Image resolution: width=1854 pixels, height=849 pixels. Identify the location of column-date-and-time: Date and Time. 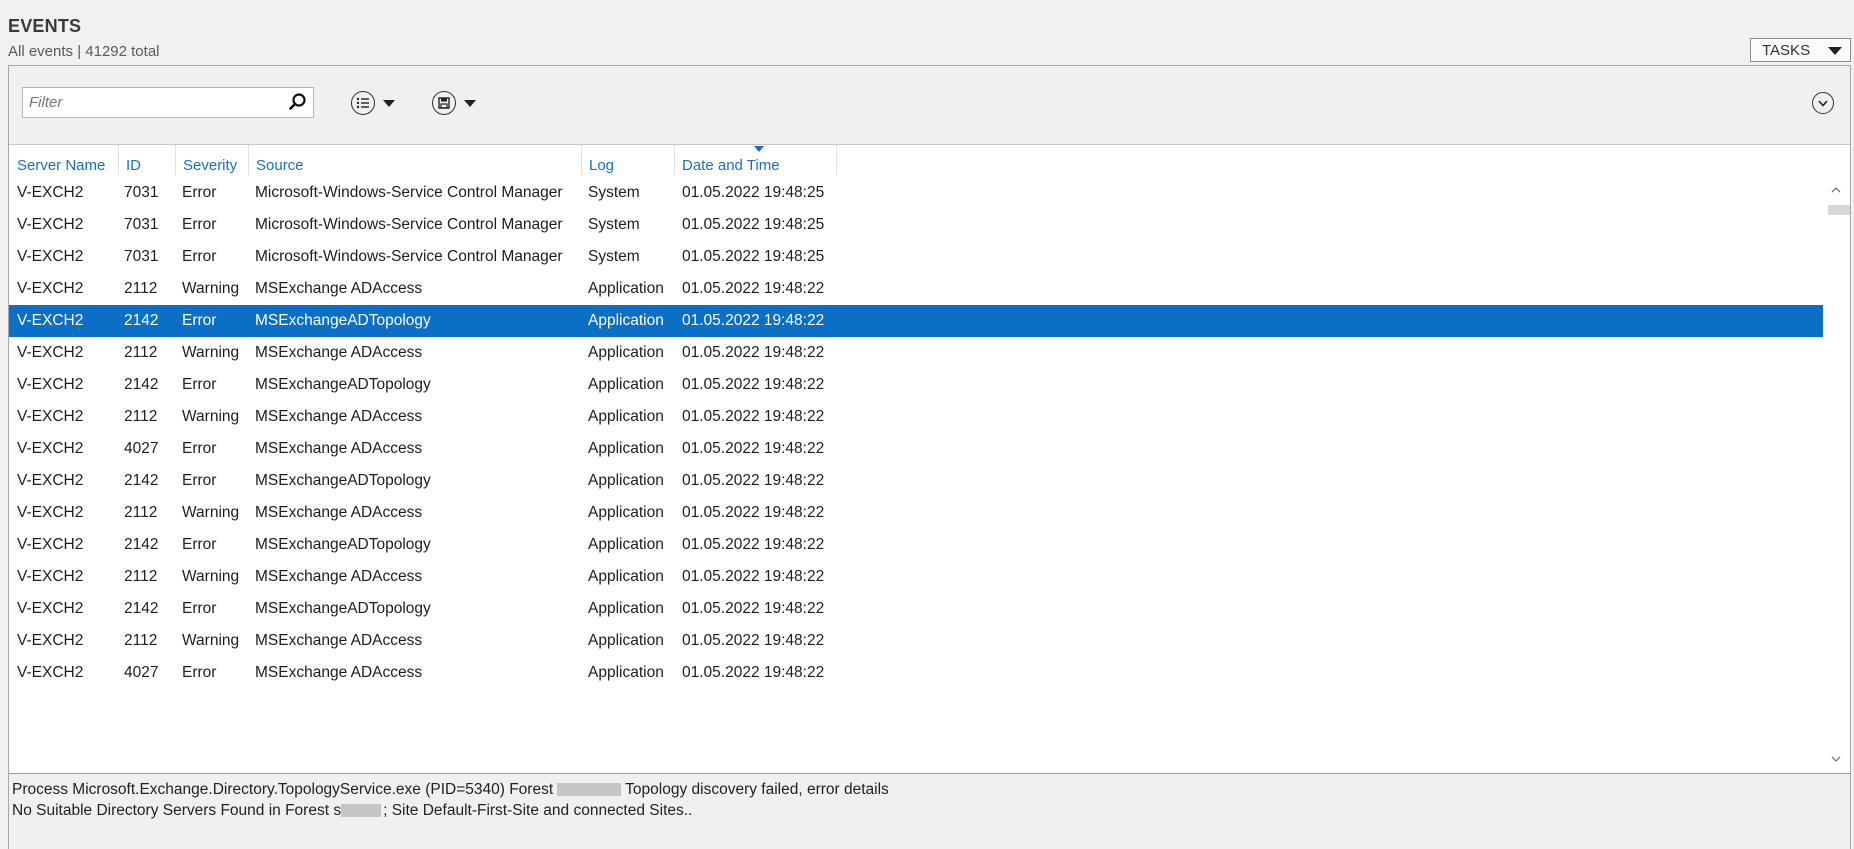
(750, 160).